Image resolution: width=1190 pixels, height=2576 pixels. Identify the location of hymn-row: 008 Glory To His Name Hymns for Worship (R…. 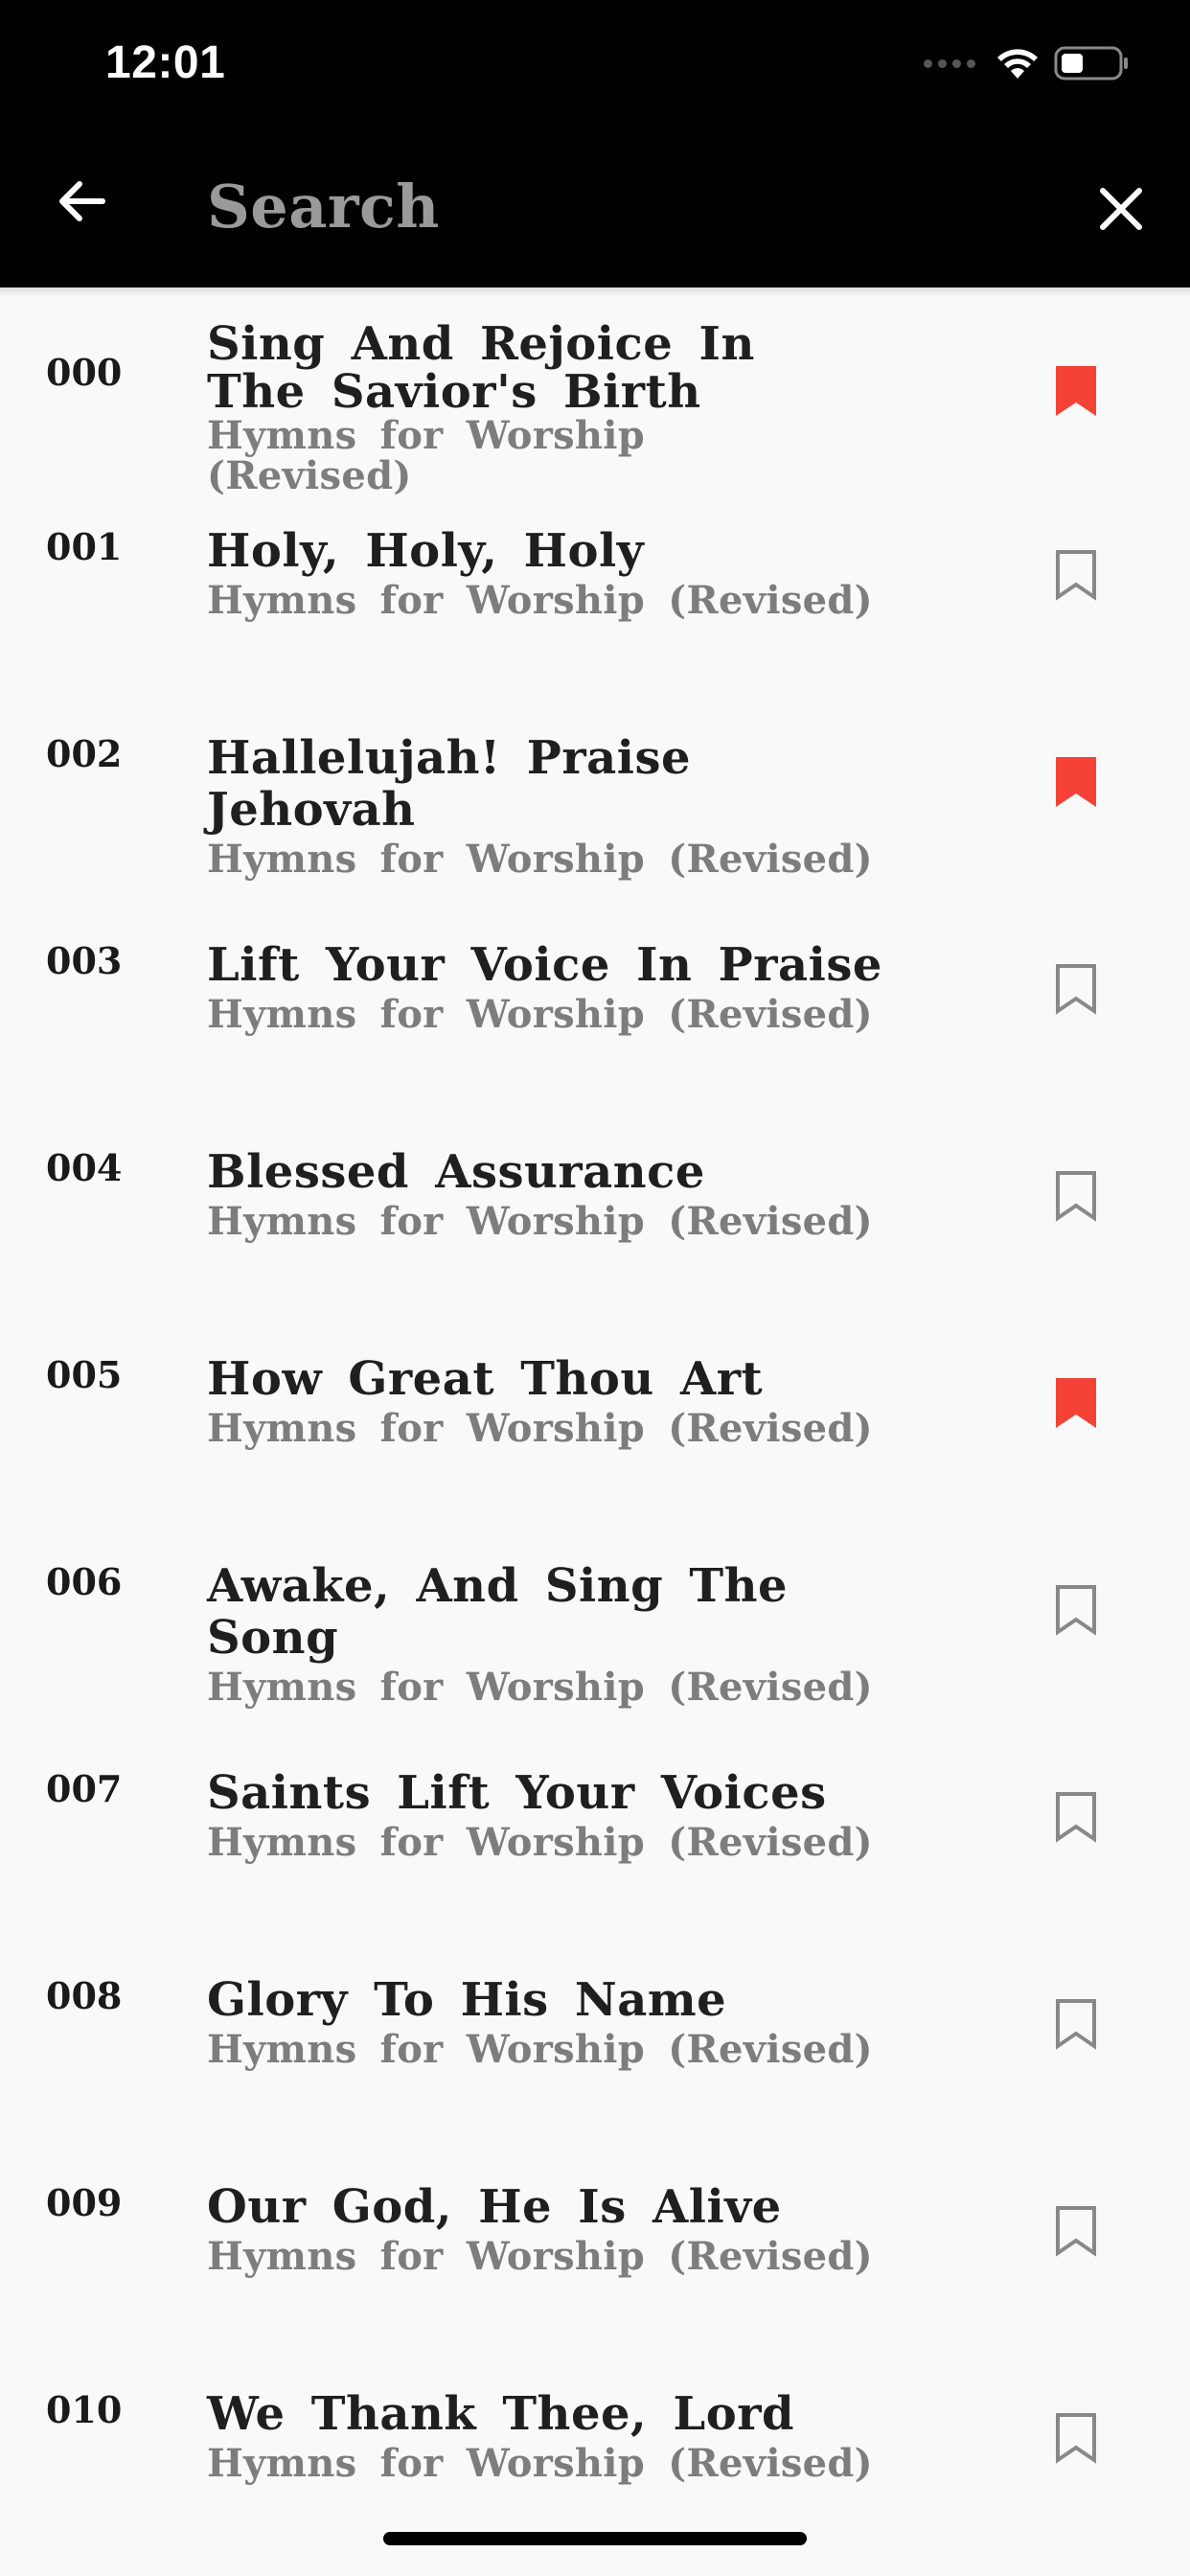
(595, 2027).